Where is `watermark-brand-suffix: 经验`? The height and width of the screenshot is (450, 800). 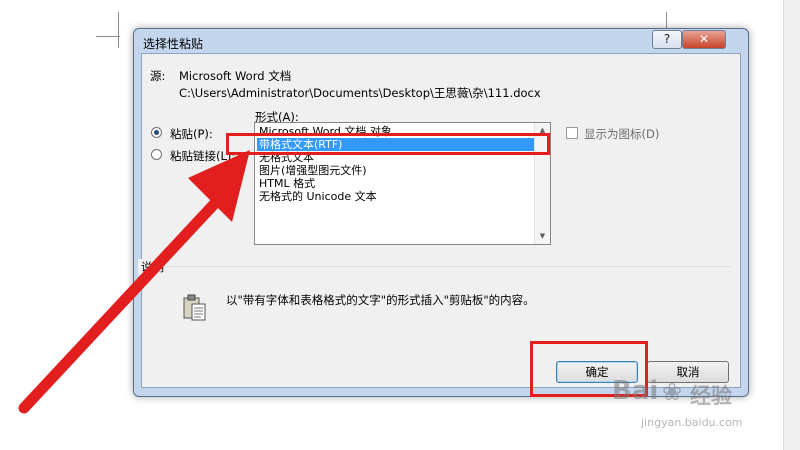 watermark-brand-suffix: 经验 is located at coordinates (711, 396).